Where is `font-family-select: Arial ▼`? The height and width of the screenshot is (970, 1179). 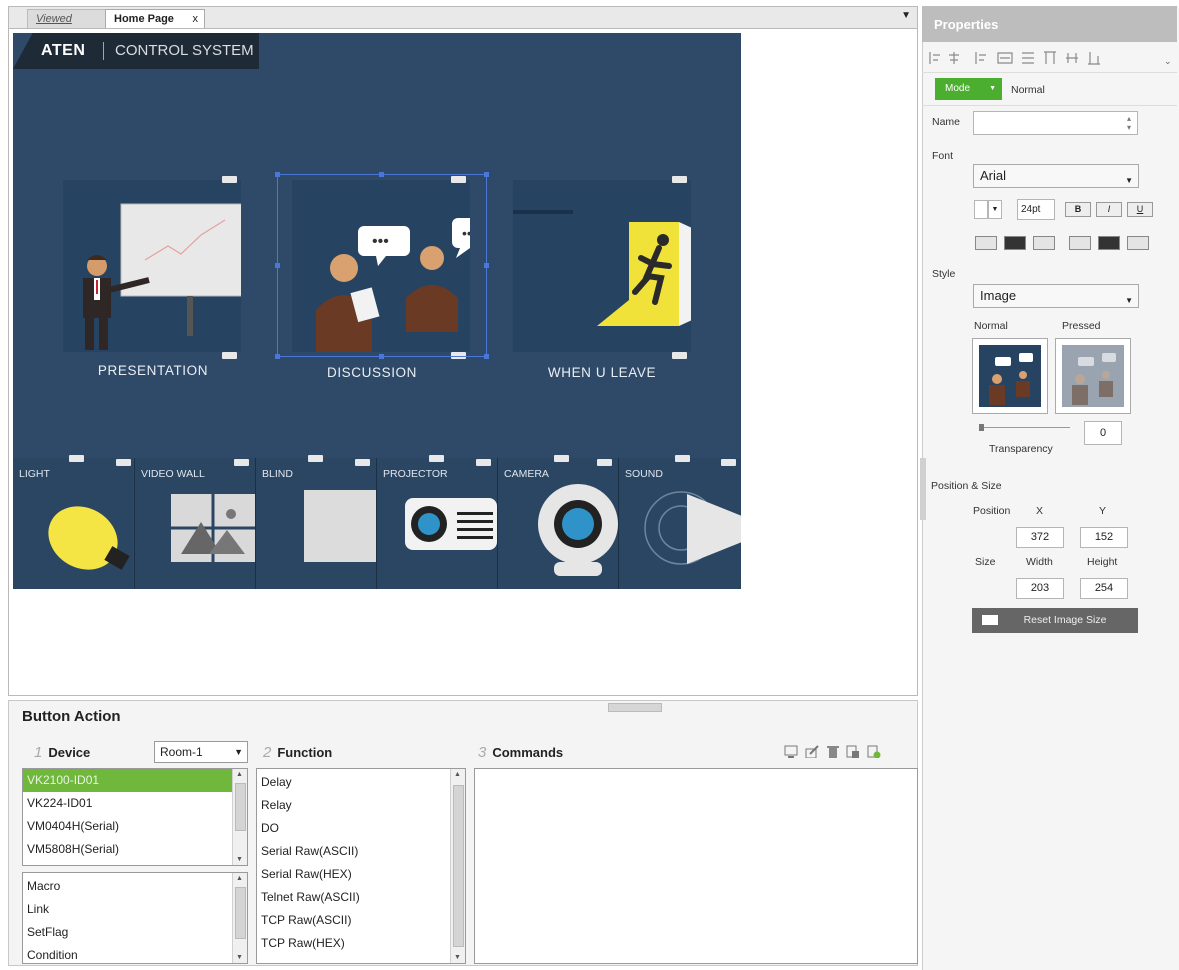
font-family-select: Arial ▼ is located at coordinates (1056, 176).